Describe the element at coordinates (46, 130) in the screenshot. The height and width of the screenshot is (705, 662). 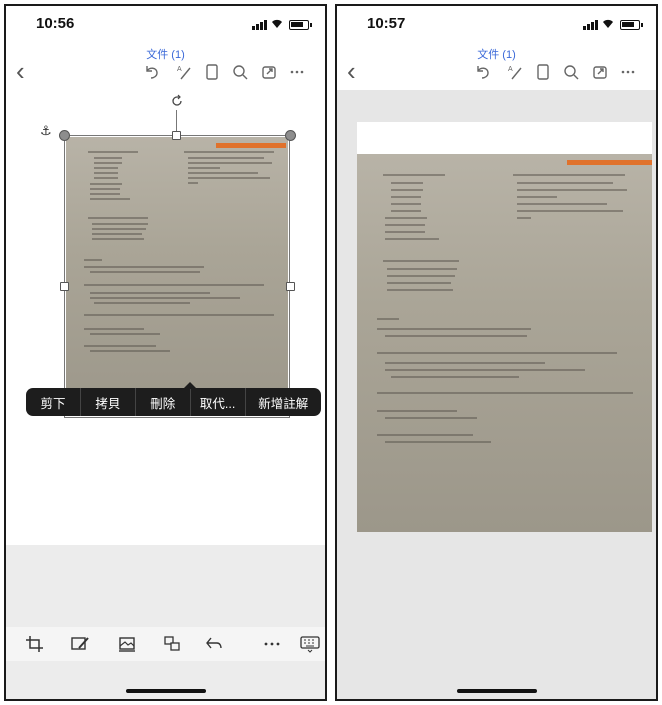
I see `anchor-icon: ⚓` at that location.